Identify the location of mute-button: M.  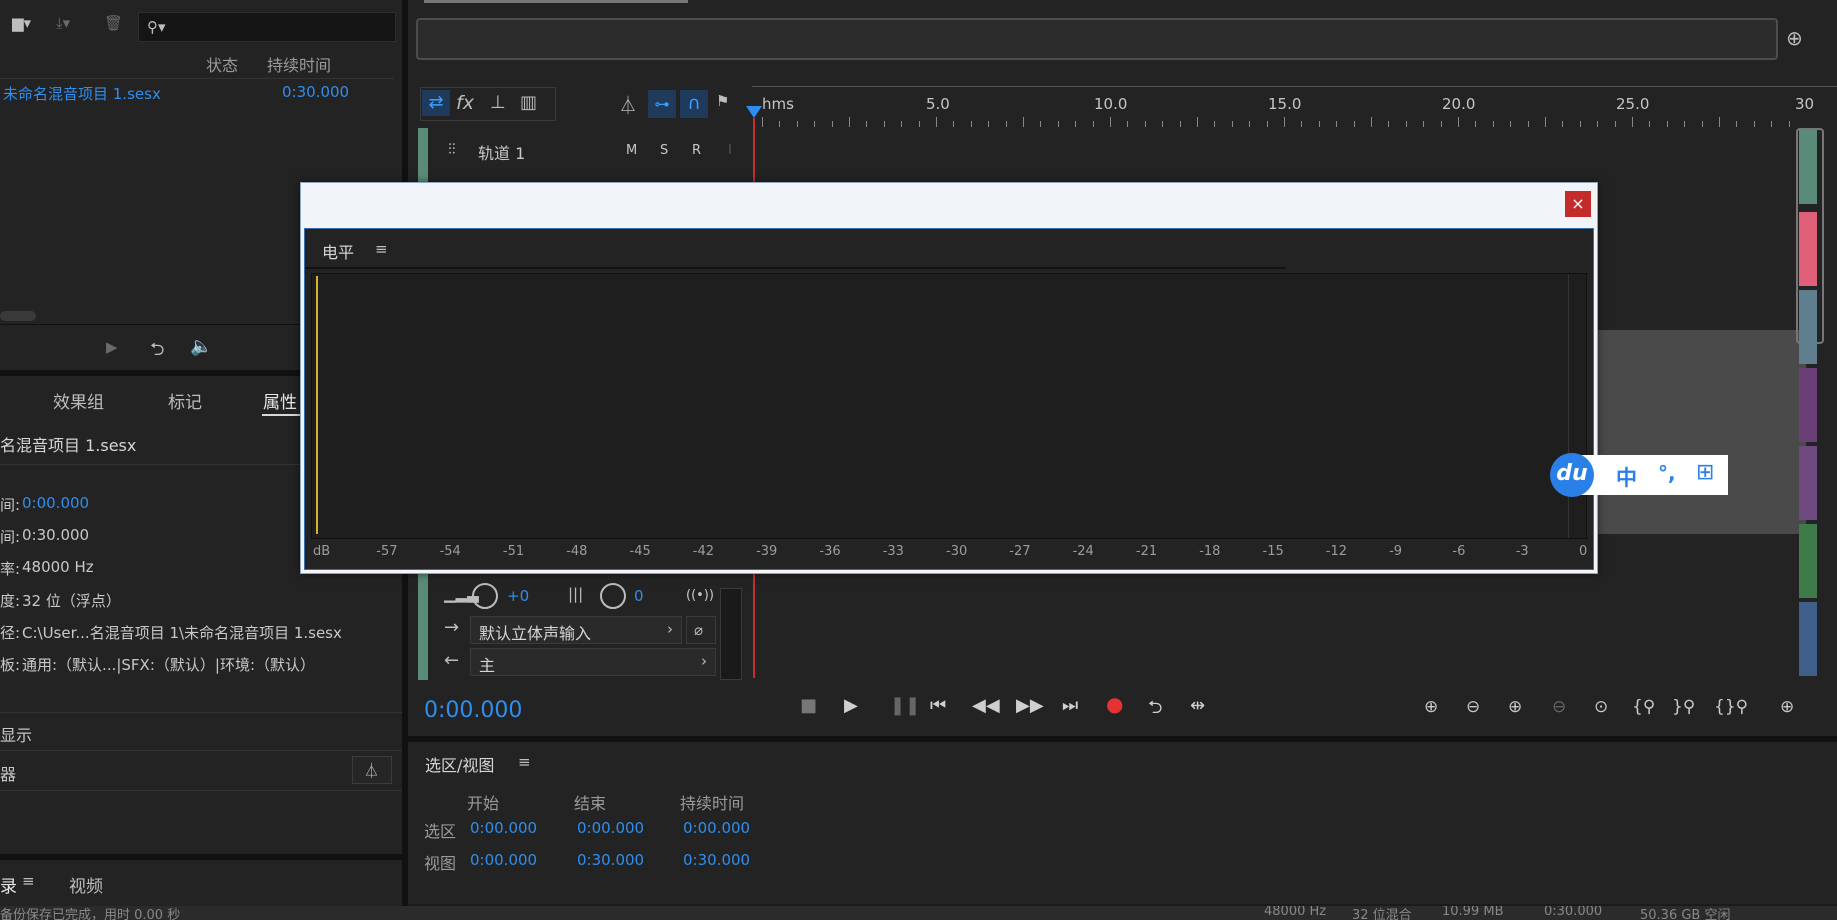
(631, 150).